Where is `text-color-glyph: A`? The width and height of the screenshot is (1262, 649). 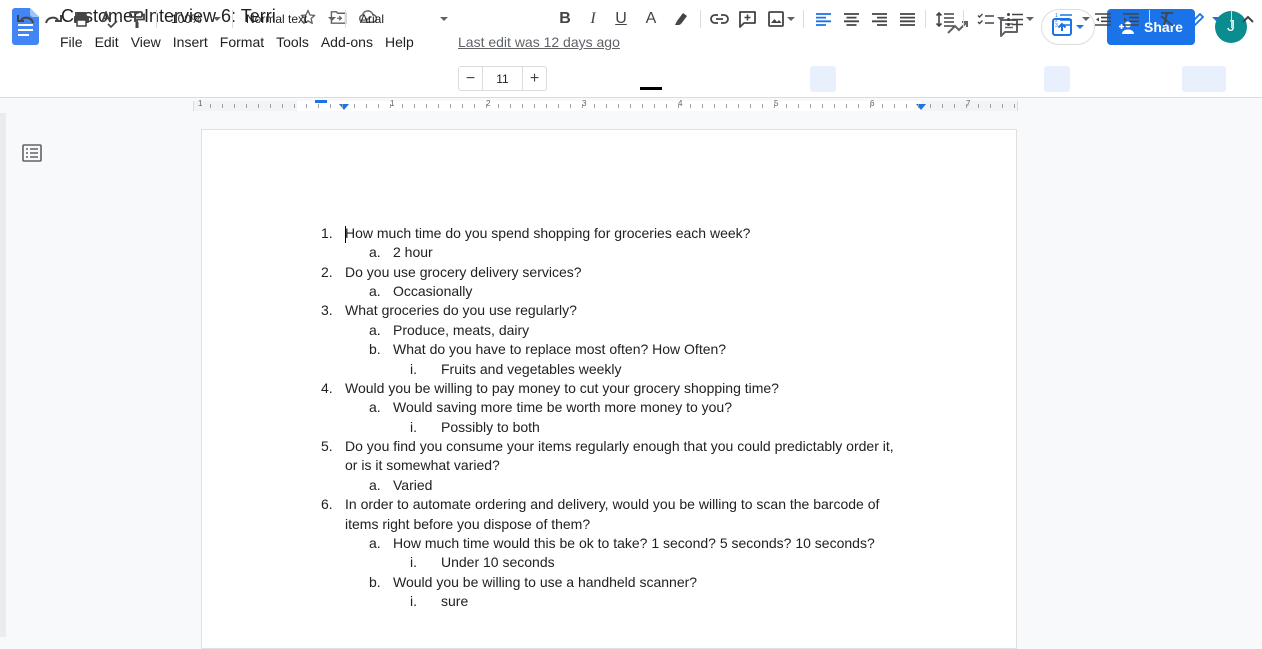 text-color-glyph: A is located at coordinates (651, 18).